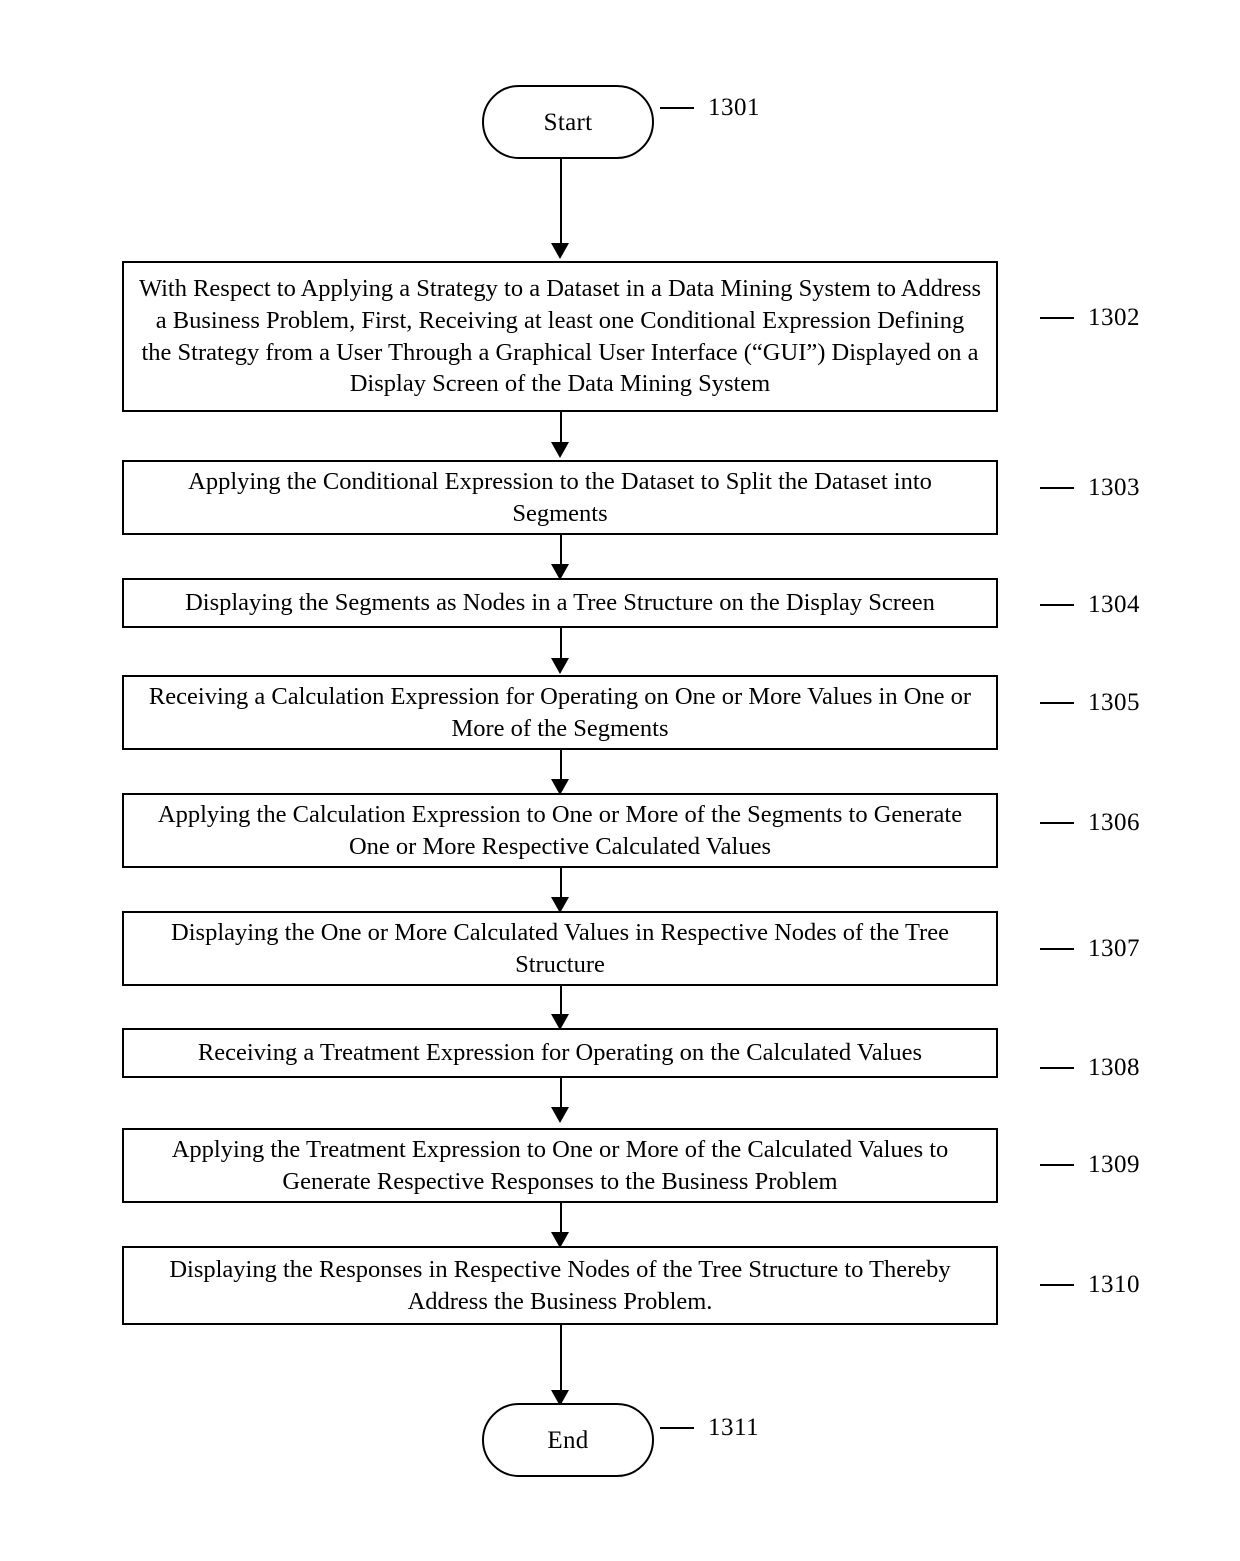 This screenshot has width=1240, height=1561. What do you see at coordinates (734, 1427) in the screenshot?
I see `reference-number-1311: 1311` at bounding box center [734, 1427].